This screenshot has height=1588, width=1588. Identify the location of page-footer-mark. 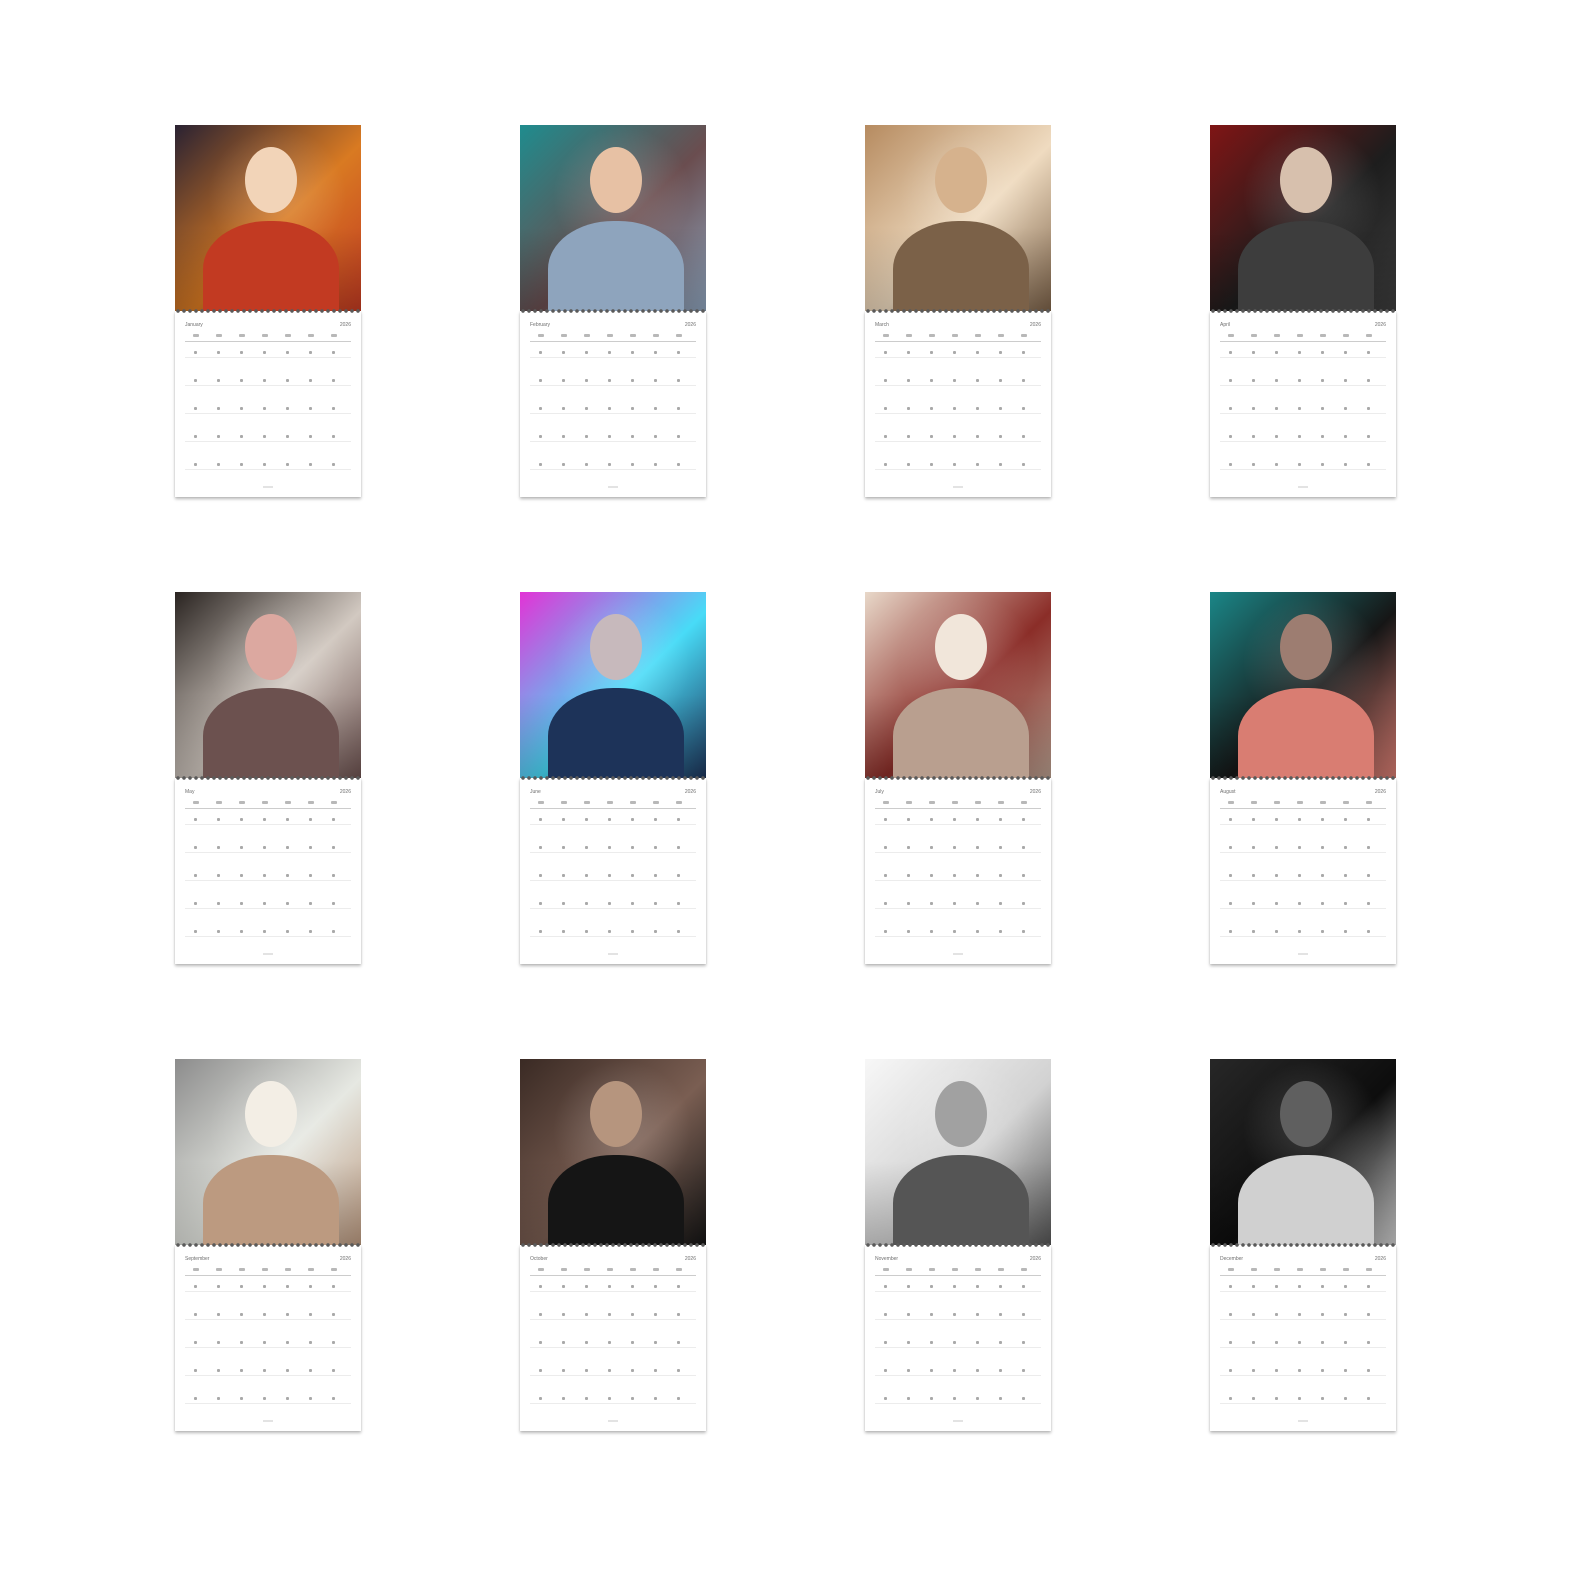
(958, 954).